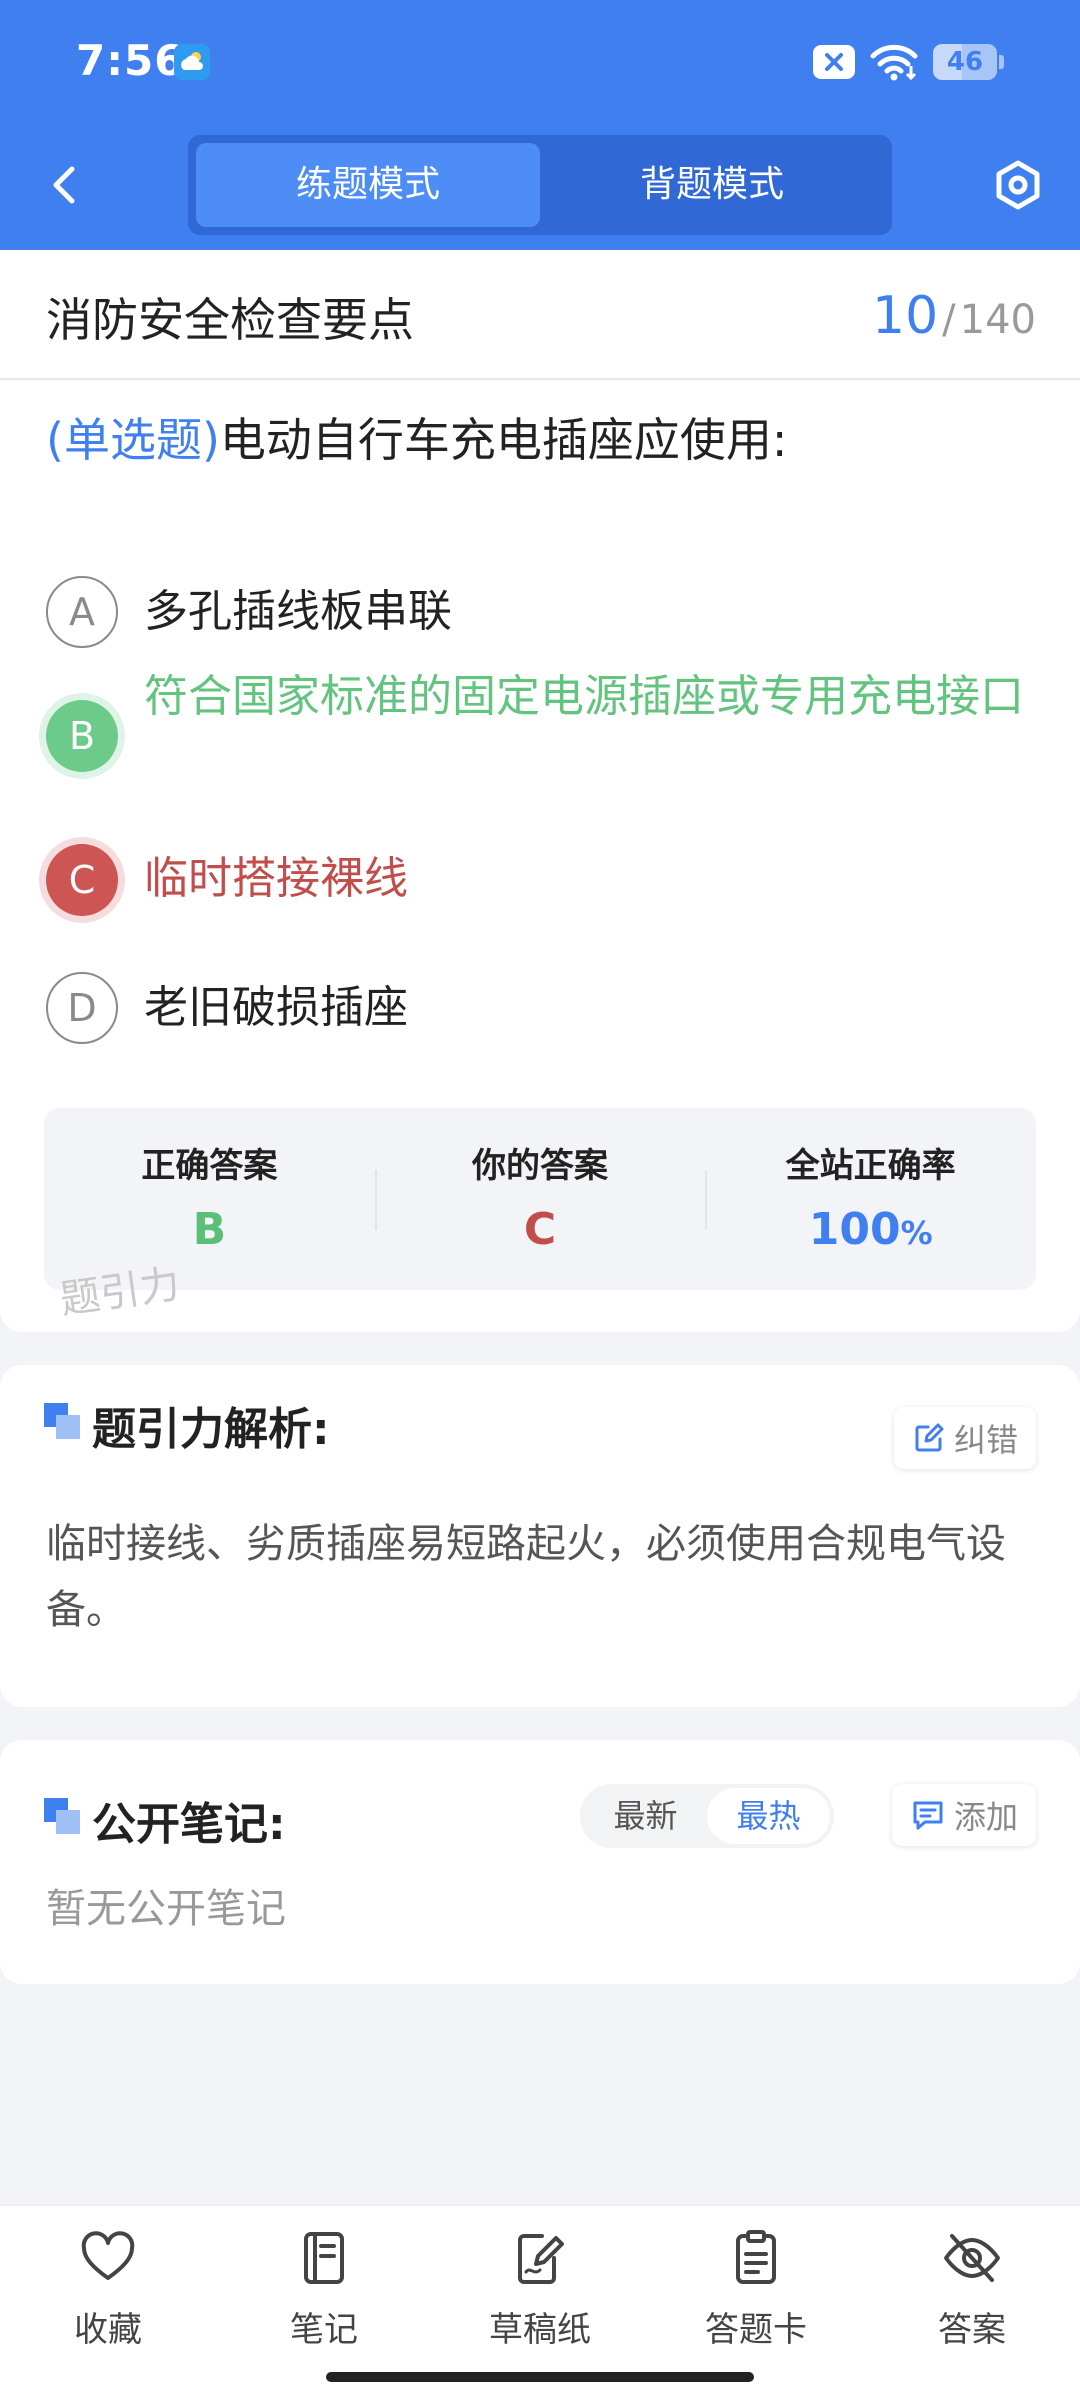 This screenshot has height=2400, width=1080. Describe the element at coordinates (894, 62) in the screenshot. I see `wifi-icon` at that location.